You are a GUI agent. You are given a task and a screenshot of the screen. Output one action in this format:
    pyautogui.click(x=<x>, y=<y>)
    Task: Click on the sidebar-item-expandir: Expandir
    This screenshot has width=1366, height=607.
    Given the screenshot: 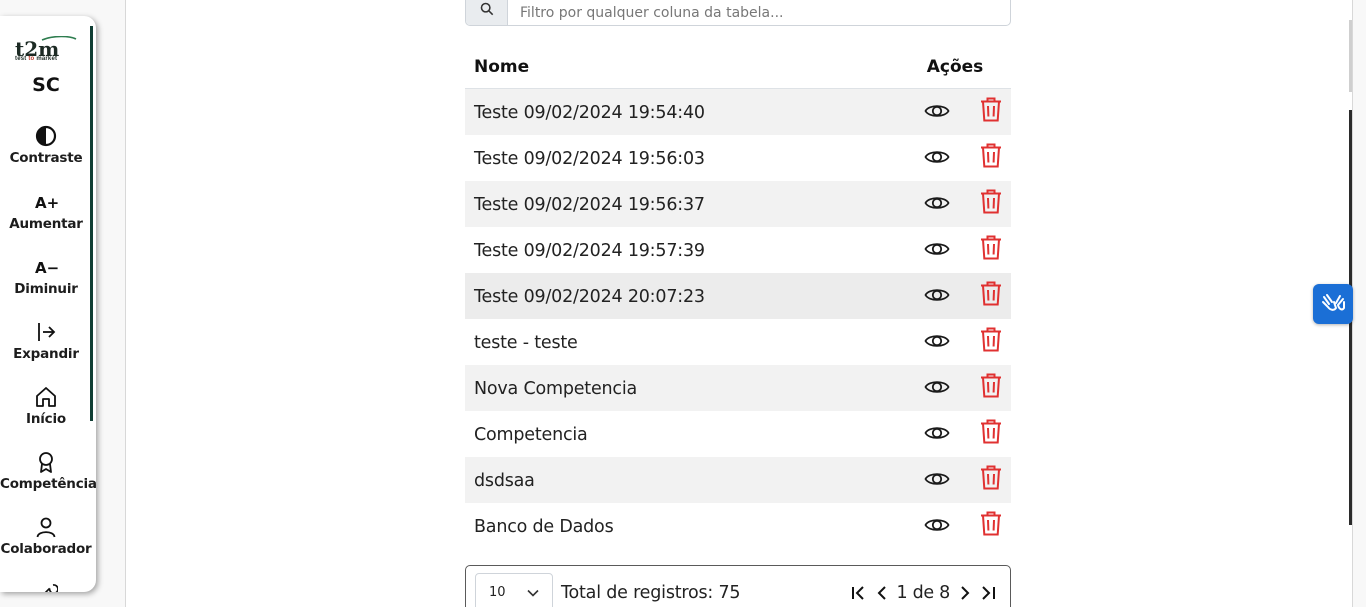 What is the action you would take?
    pyautogui.click(x=46, y=341)
    